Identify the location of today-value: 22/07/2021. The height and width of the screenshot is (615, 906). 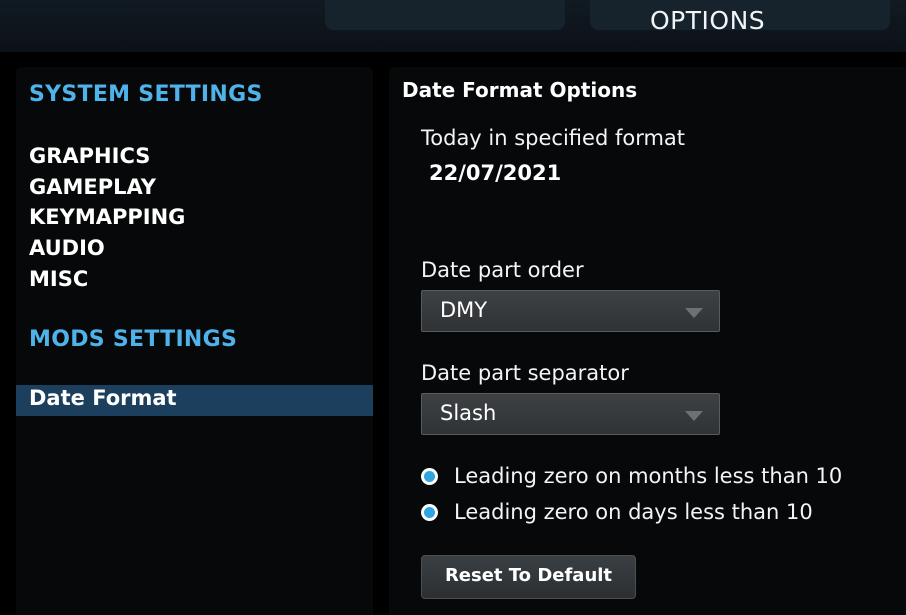
(495, 173).